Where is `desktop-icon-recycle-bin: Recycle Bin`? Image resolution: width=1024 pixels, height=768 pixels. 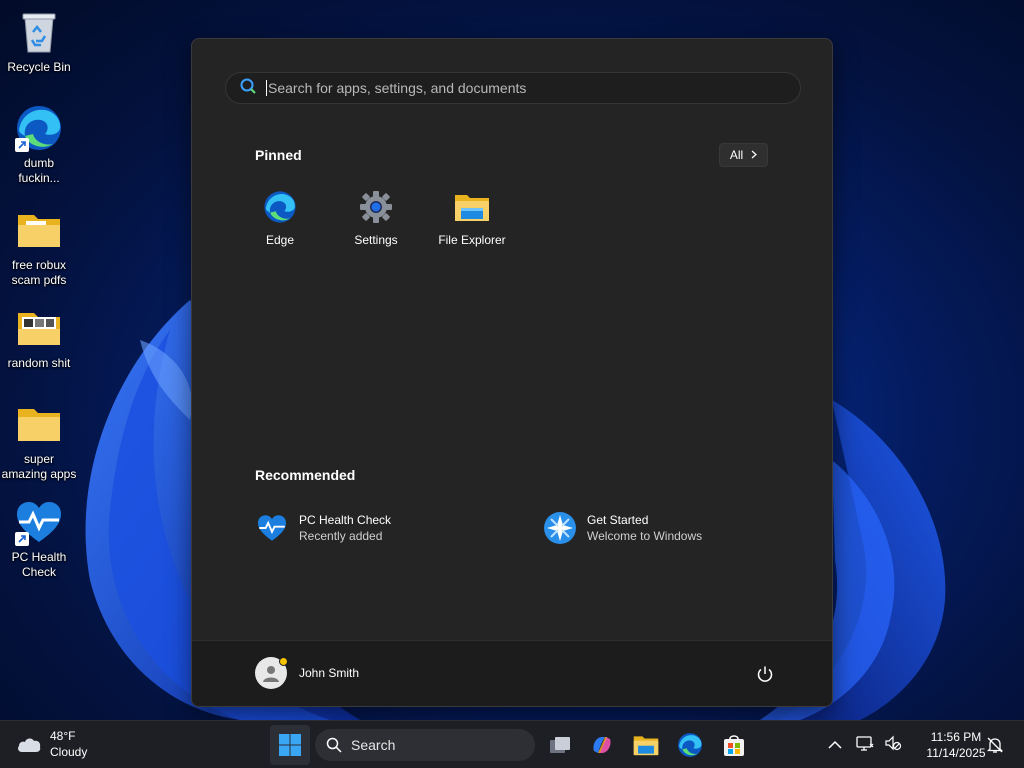
desktop-icon-recycle-bin: Recycle Bin is located at coordinates (39, 41).